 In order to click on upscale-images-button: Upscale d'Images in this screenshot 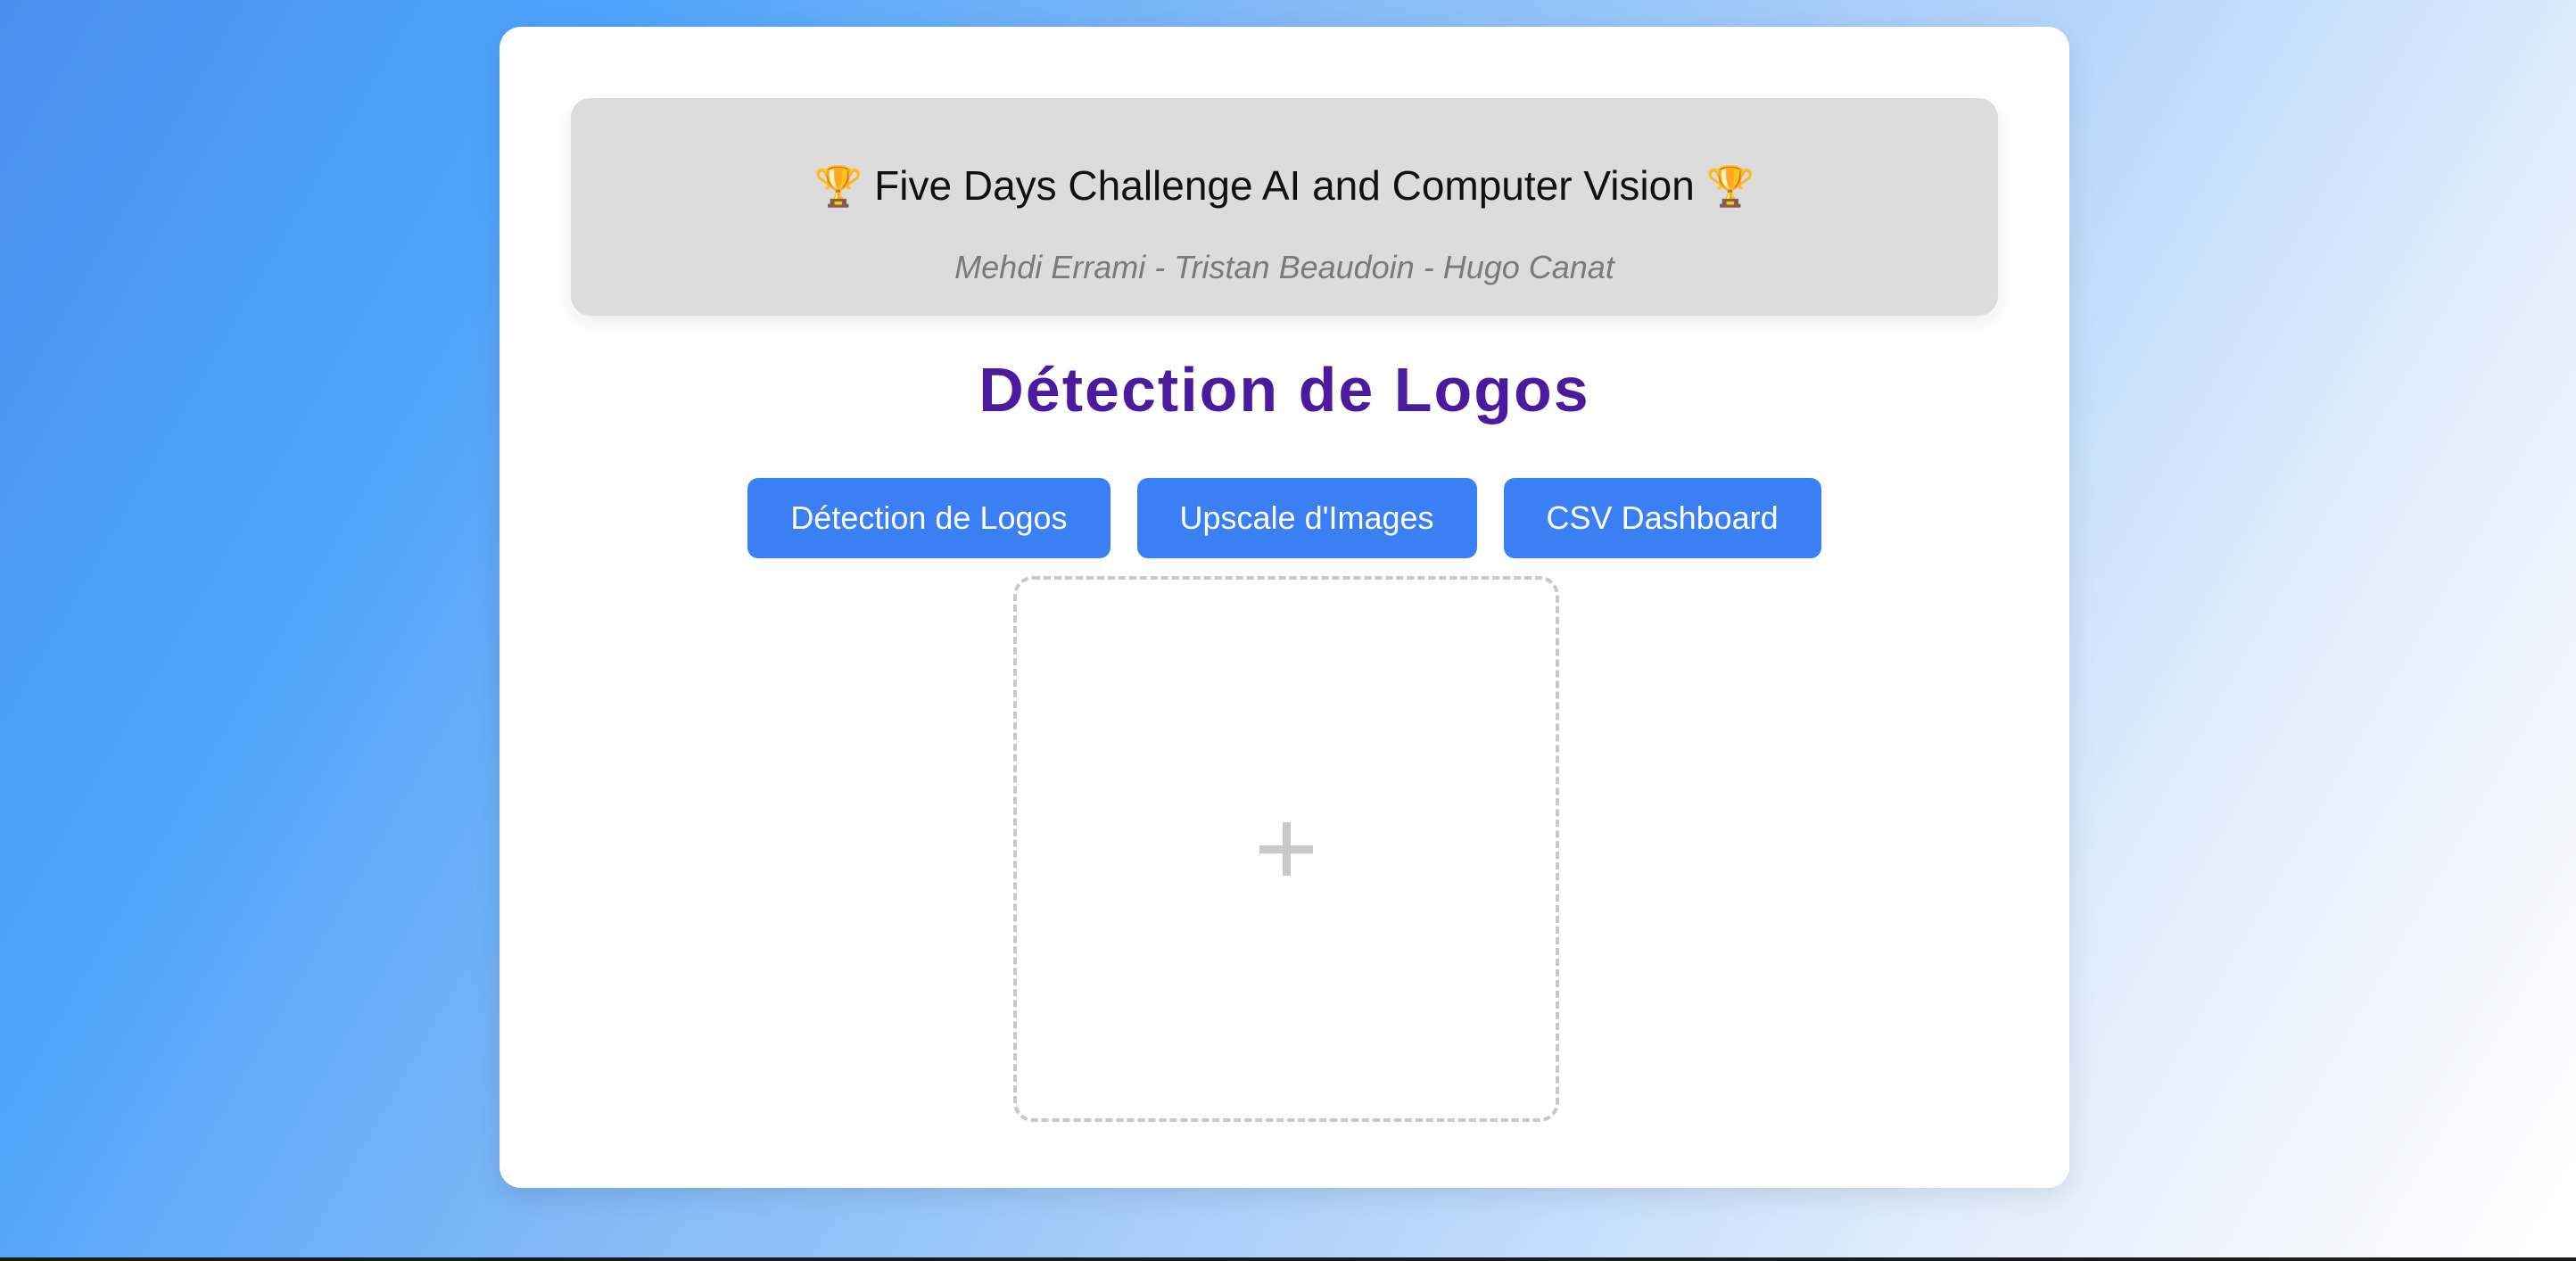, I will do `click(1307, 518)`.